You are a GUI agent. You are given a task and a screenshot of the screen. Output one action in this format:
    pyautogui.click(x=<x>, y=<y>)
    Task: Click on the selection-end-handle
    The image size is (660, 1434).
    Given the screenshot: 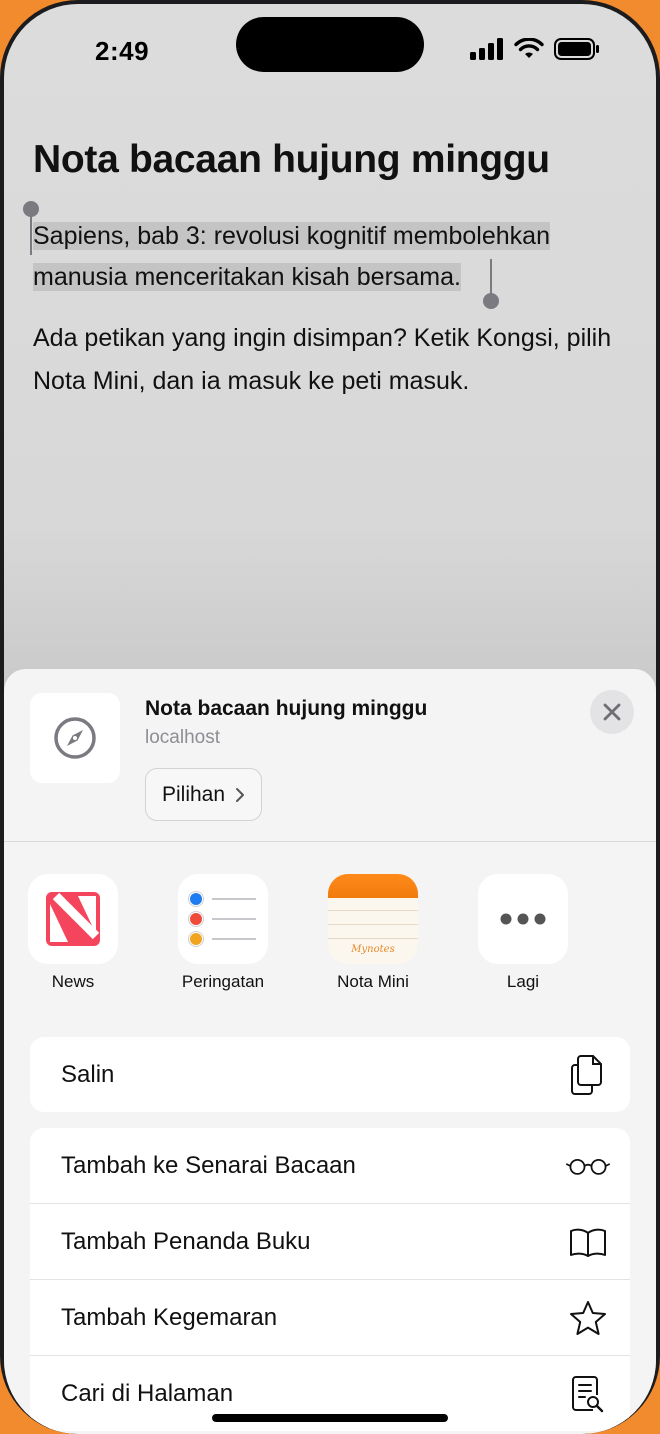 What is the action you would take?
    pyautogui.click(x=491, y=284)
    